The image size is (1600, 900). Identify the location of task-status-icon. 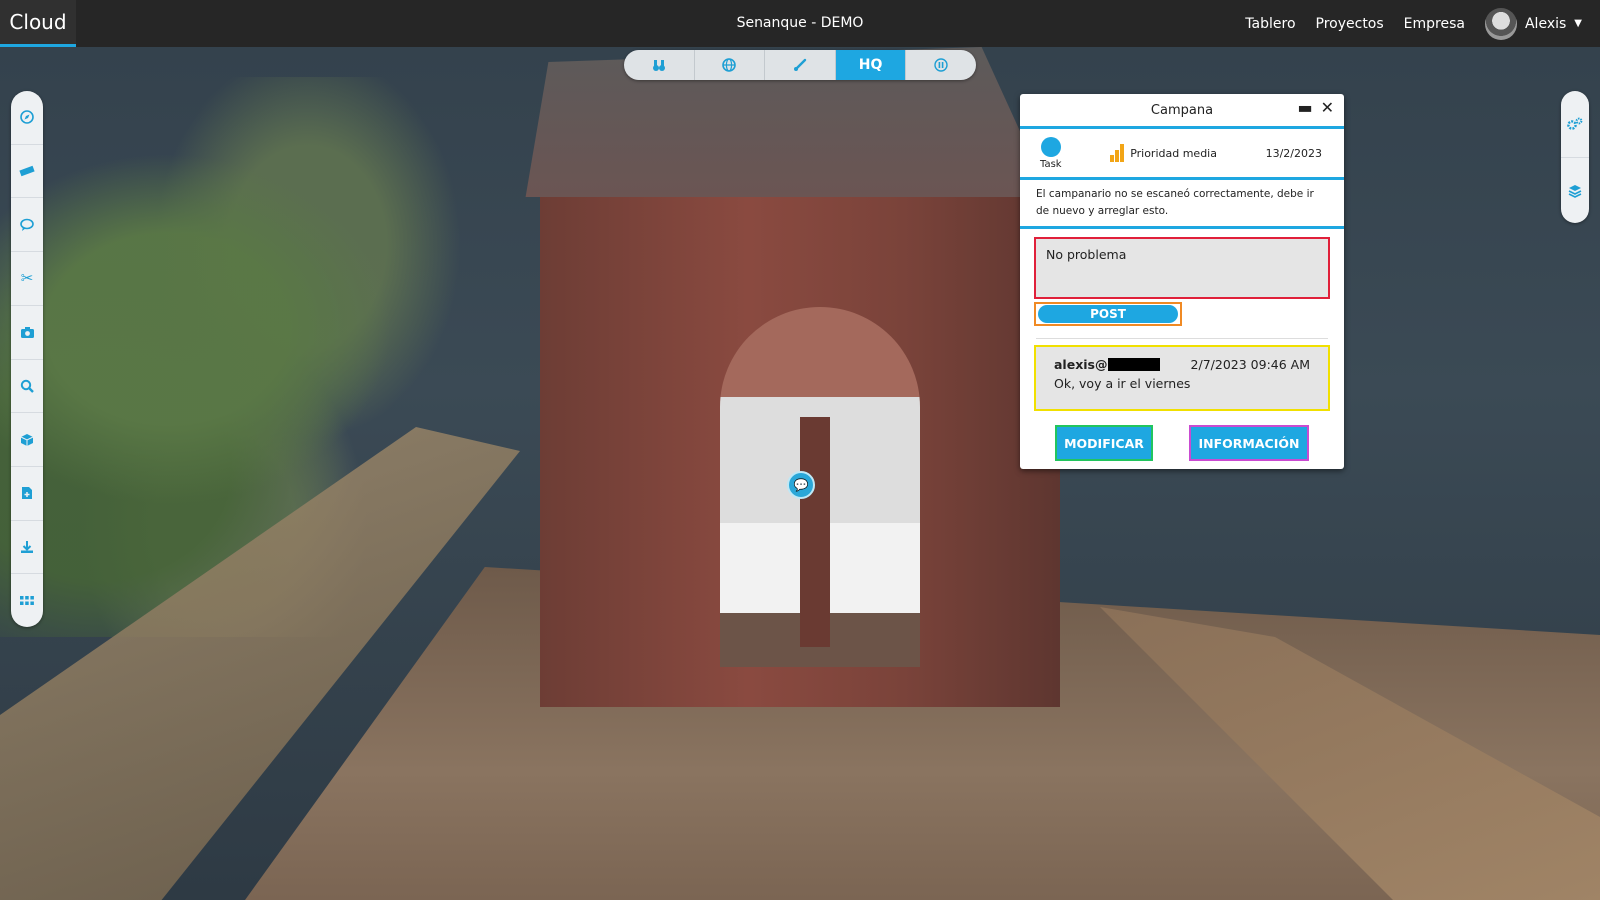
(1050, 146).